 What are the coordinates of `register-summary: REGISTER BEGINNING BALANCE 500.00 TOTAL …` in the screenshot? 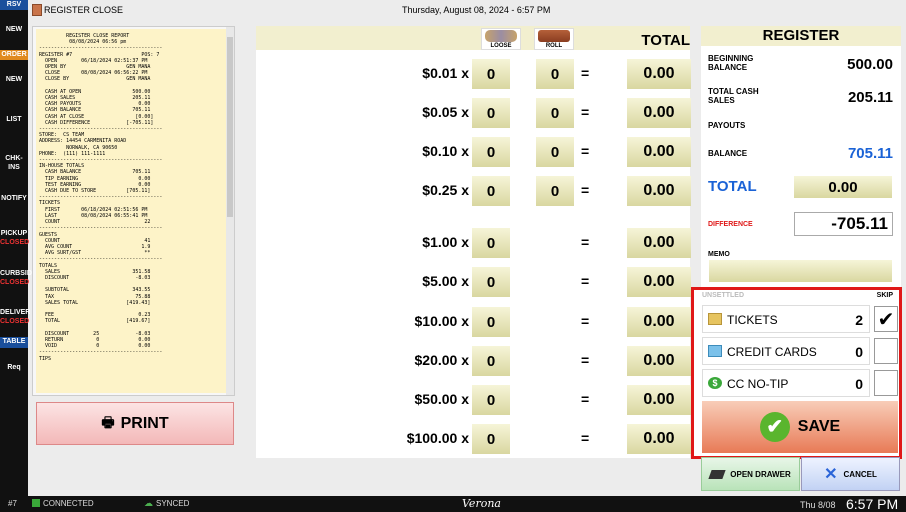 It's located at (801, 157).